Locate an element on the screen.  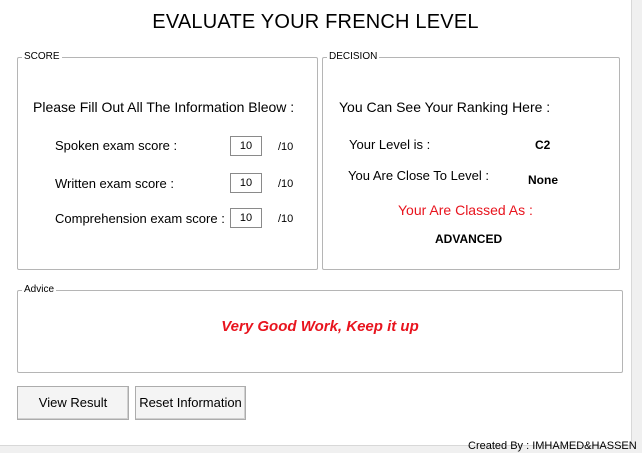
written-score-input: 10 is located at coordinates (246, 183).